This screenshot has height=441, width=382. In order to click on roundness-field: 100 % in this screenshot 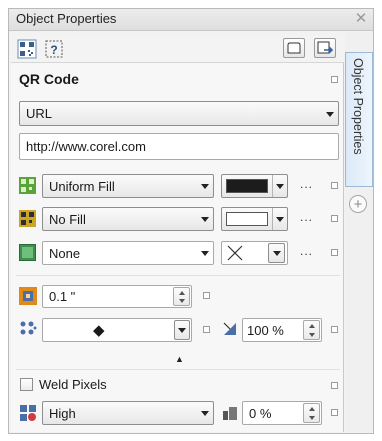, I will do `click(282, 330)`.